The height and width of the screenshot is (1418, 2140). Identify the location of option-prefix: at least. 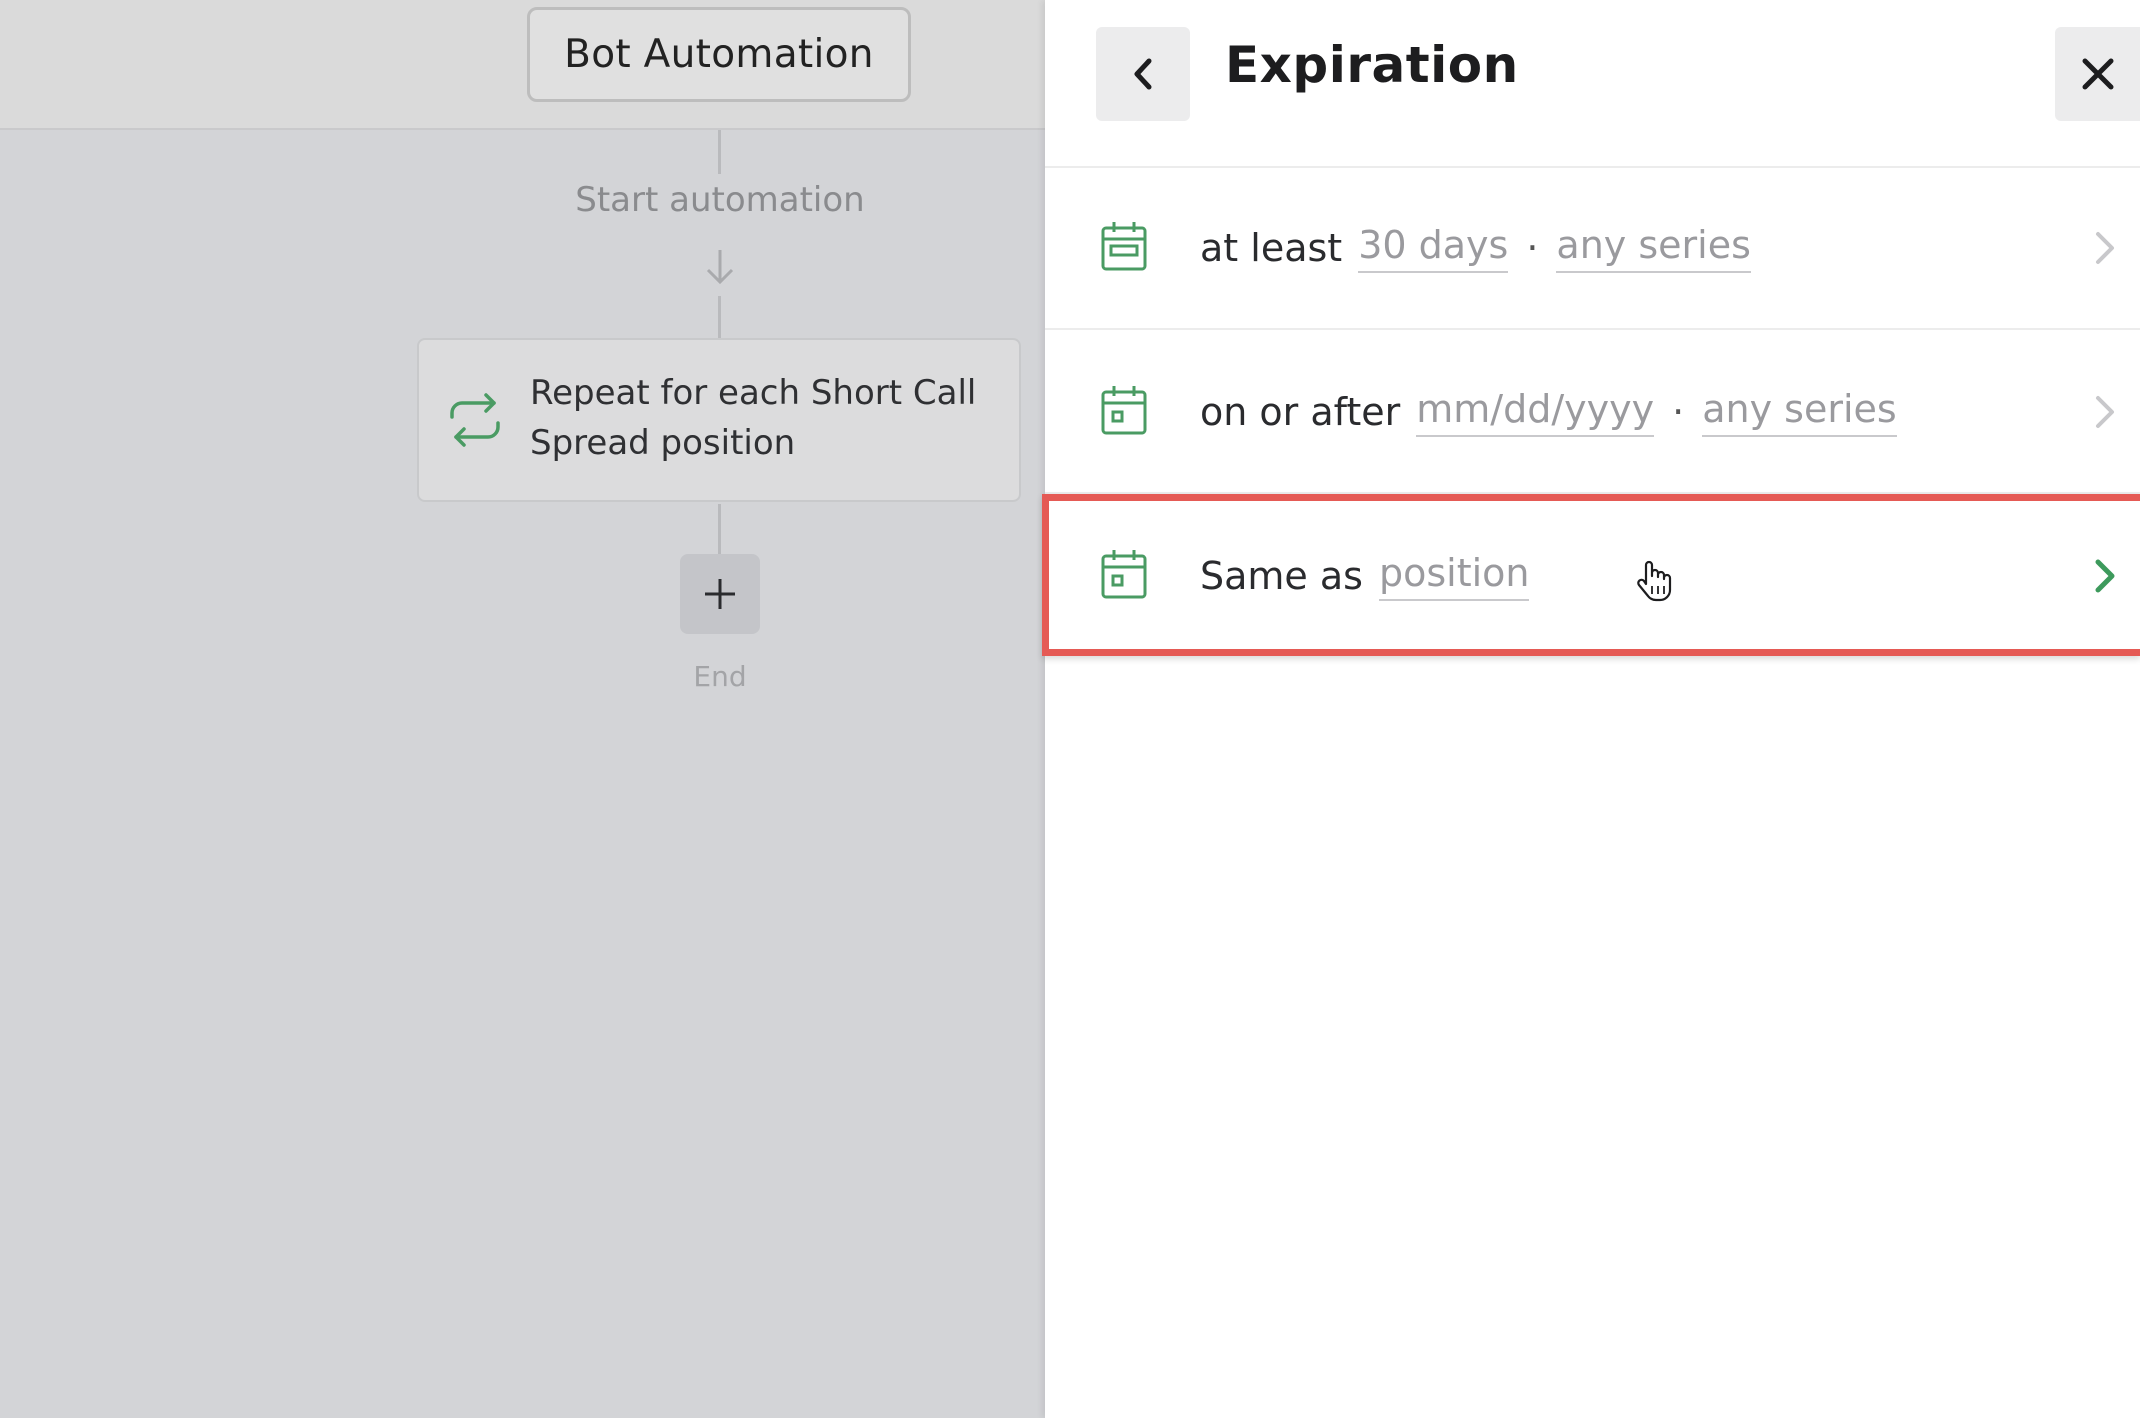
(1271, 248).